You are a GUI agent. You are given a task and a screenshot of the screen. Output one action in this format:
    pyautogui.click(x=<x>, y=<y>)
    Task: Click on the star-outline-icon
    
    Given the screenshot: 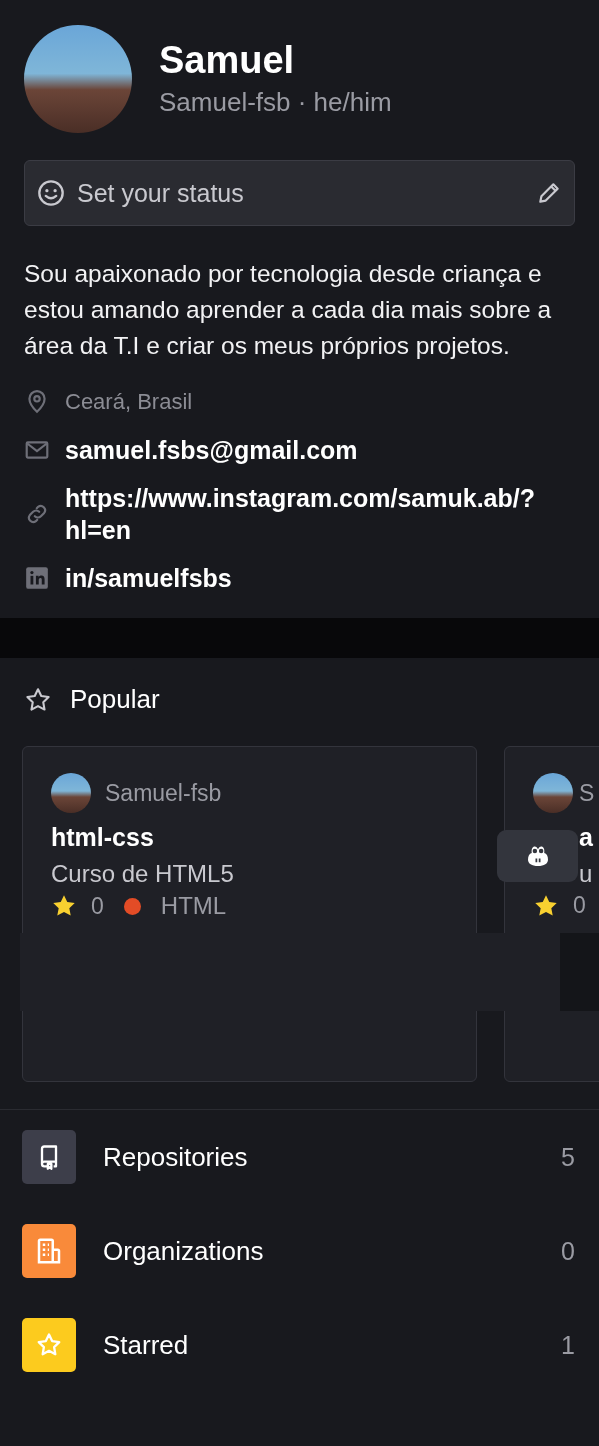 What is the action you would take?
    pyautogui.click(x=38, y=699)
    